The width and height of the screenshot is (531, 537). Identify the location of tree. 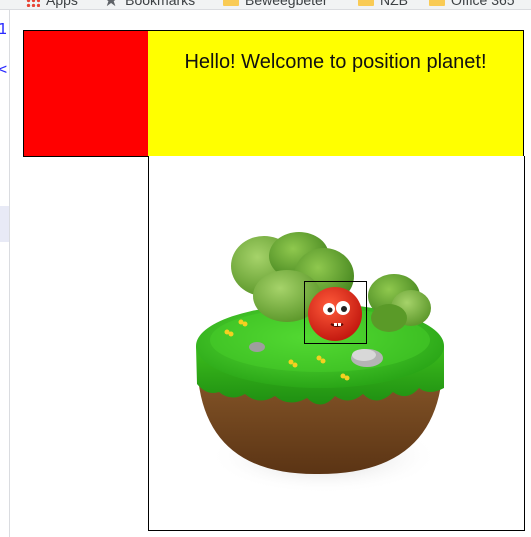
(389, 318).